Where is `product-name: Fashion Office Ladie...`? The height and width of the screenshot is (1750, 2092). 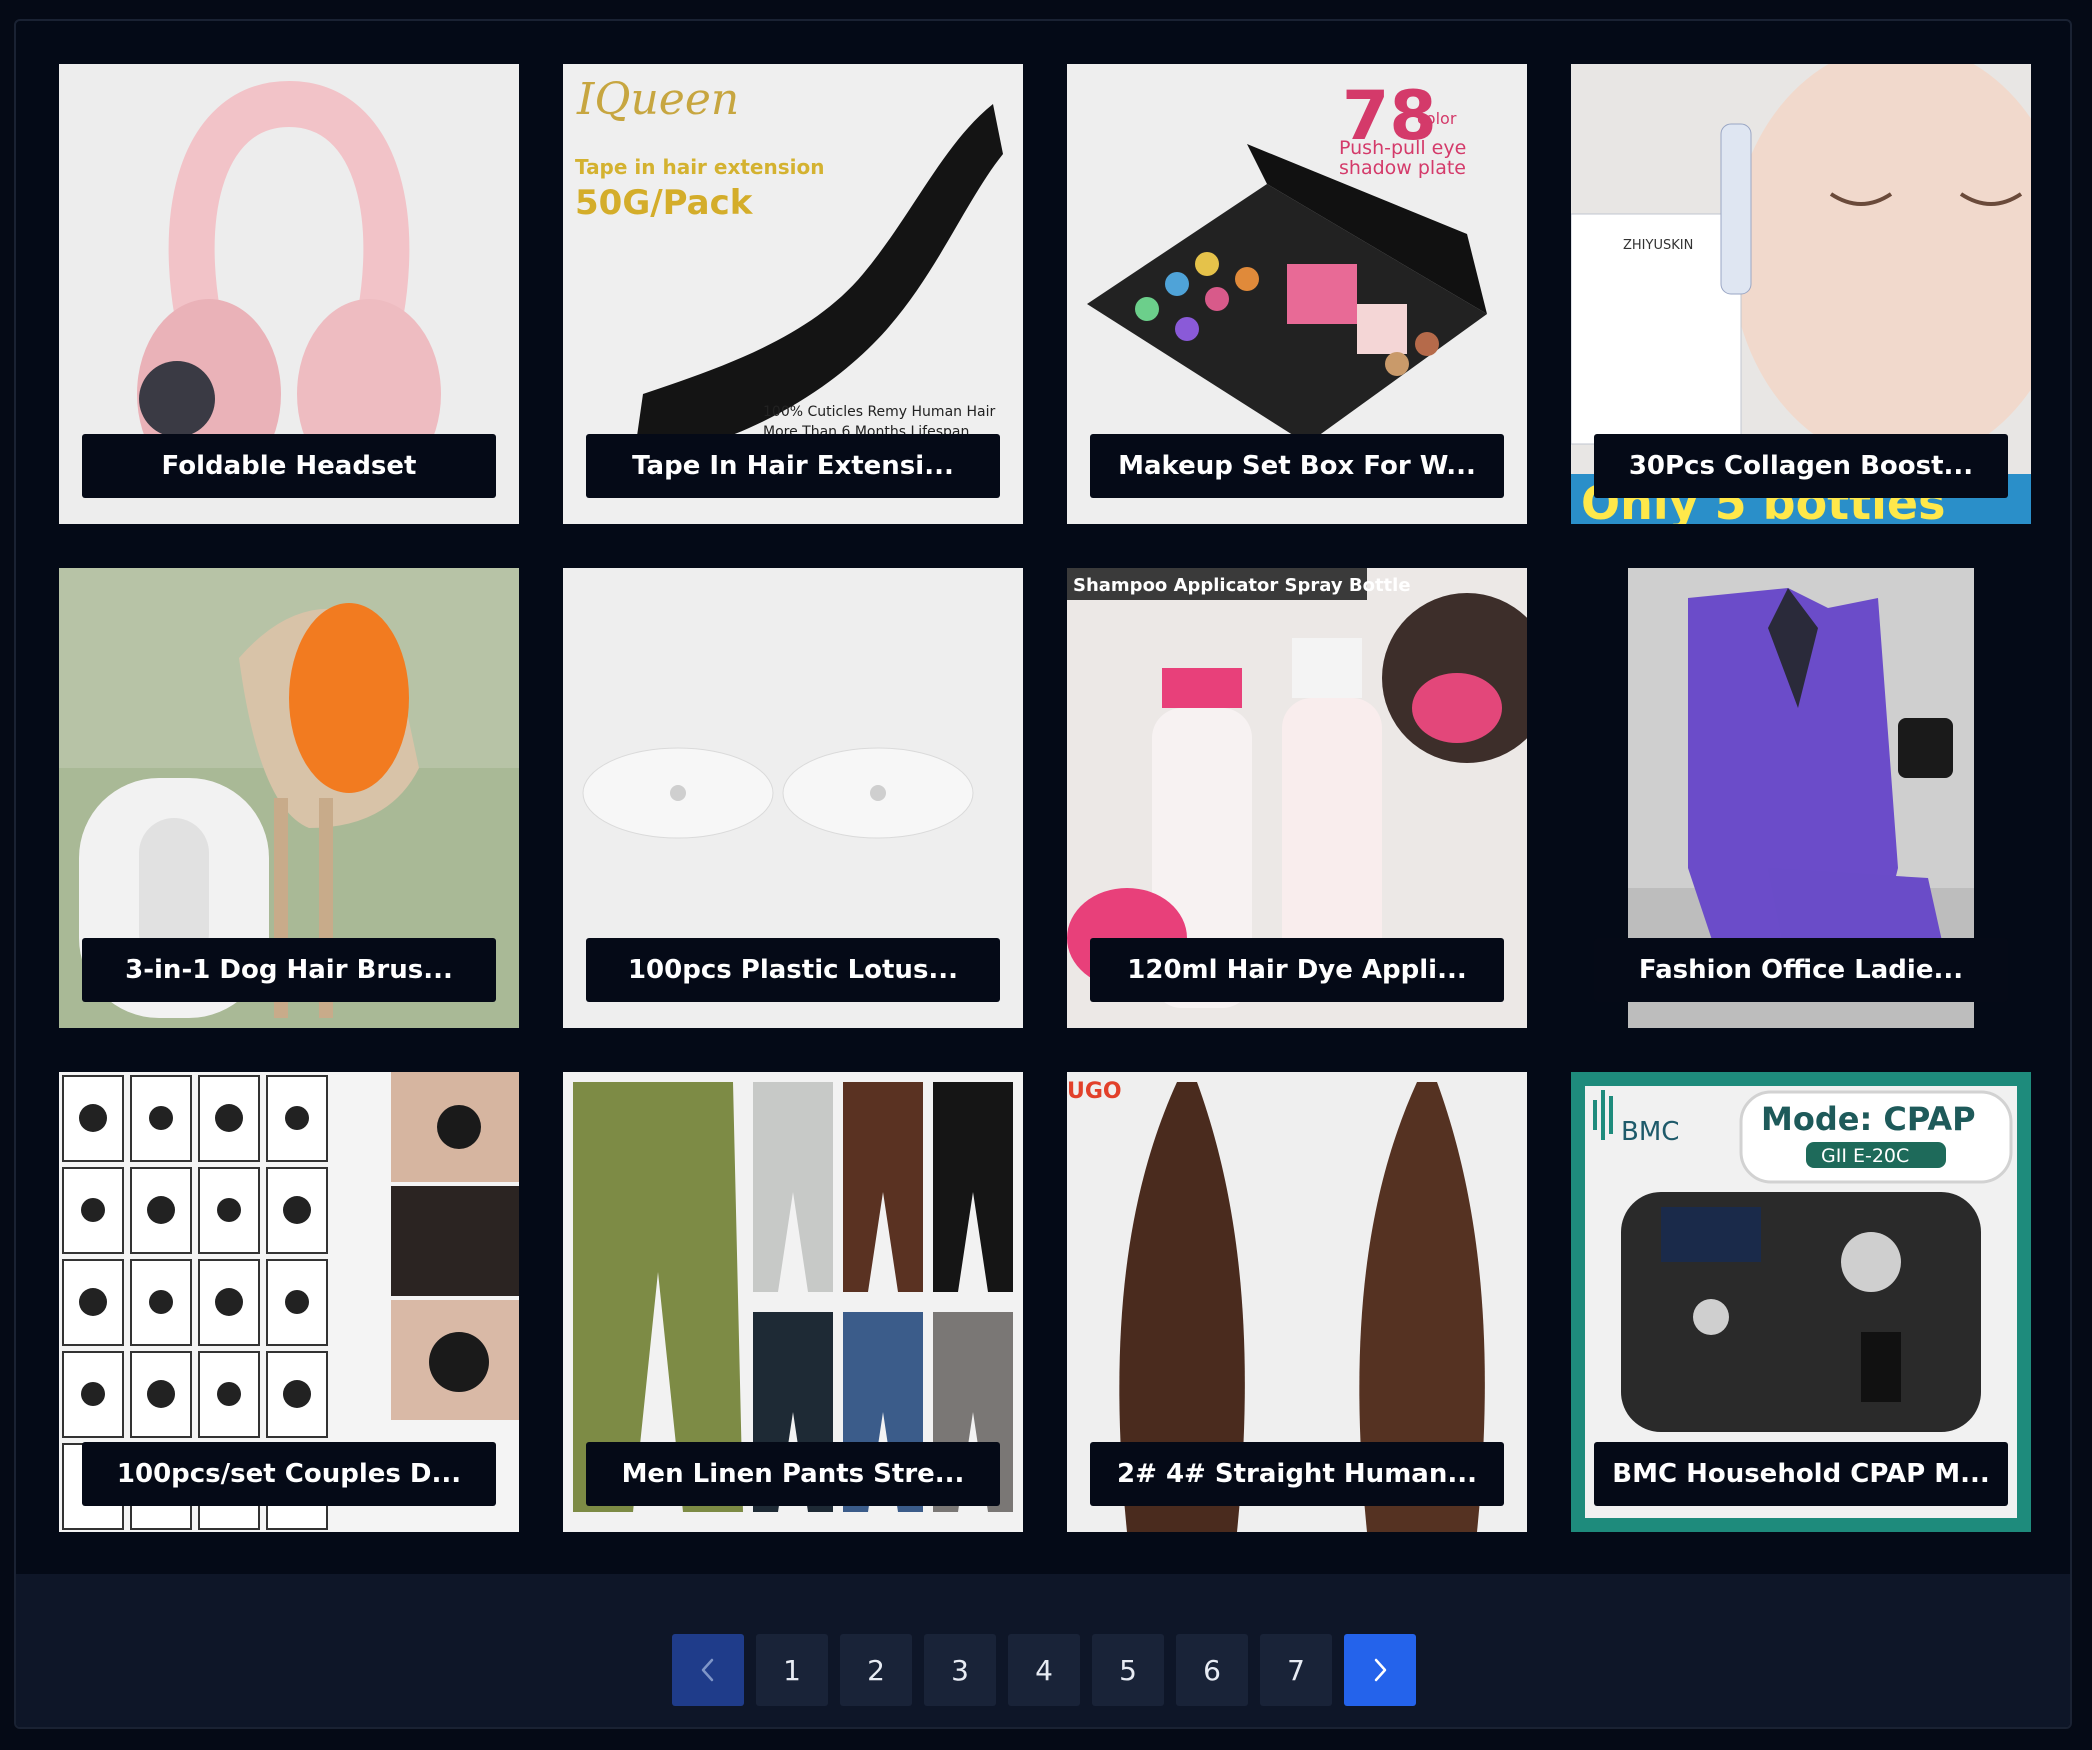
product-name: Fashion Office Ladie... is located at coordinates (1801, 970).